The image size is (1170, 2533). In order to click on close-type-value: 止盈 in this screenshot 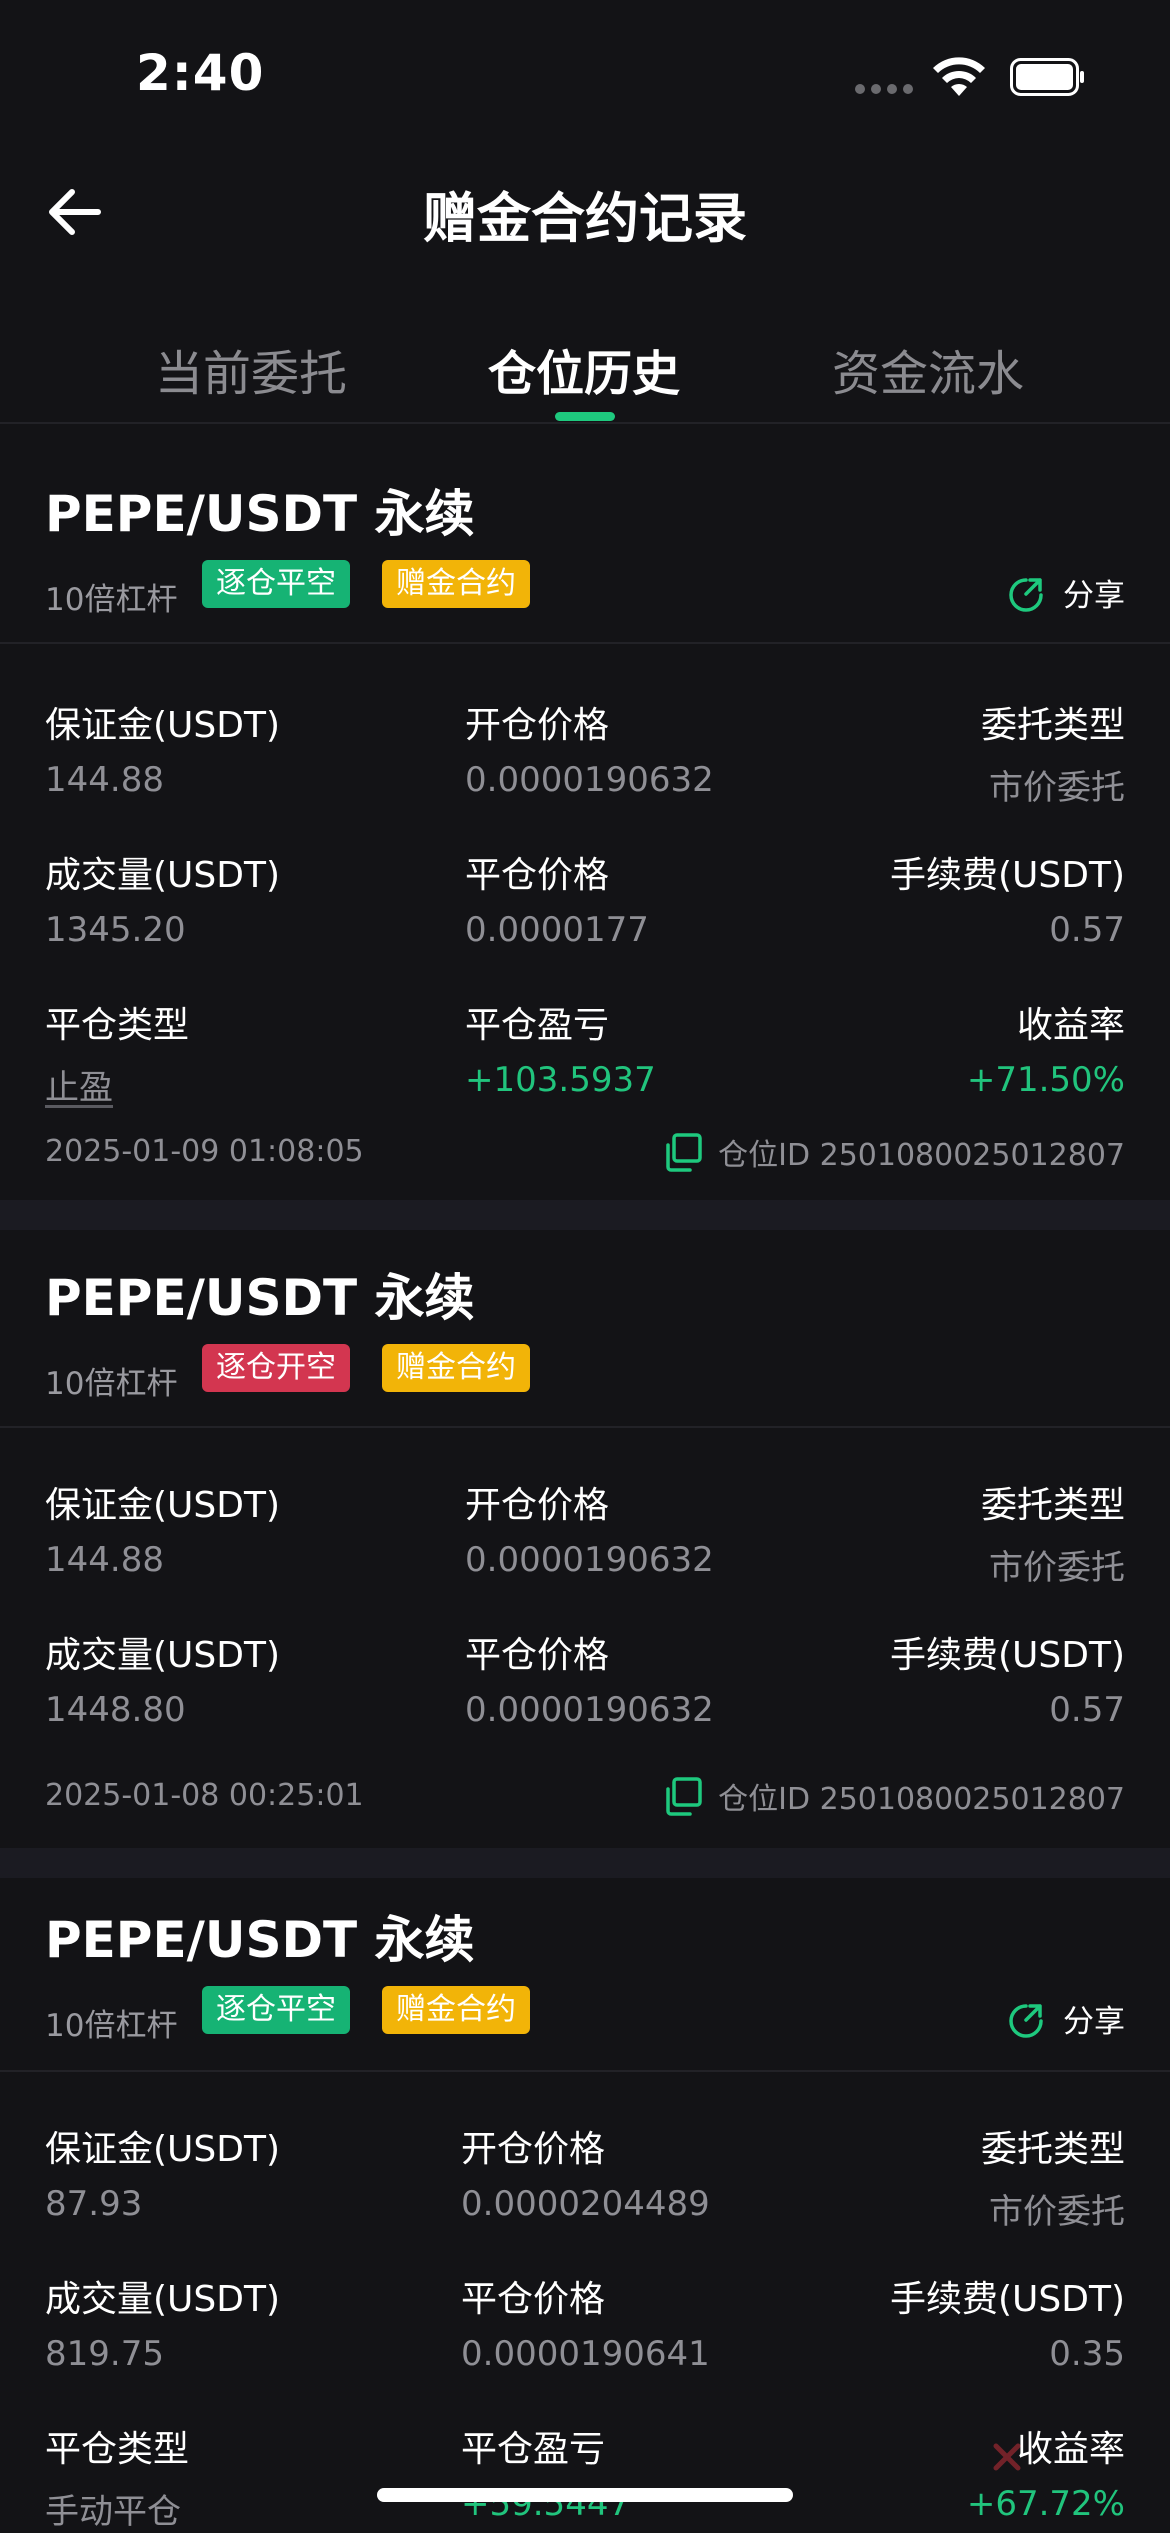, I will do `click(117, 1084)`.